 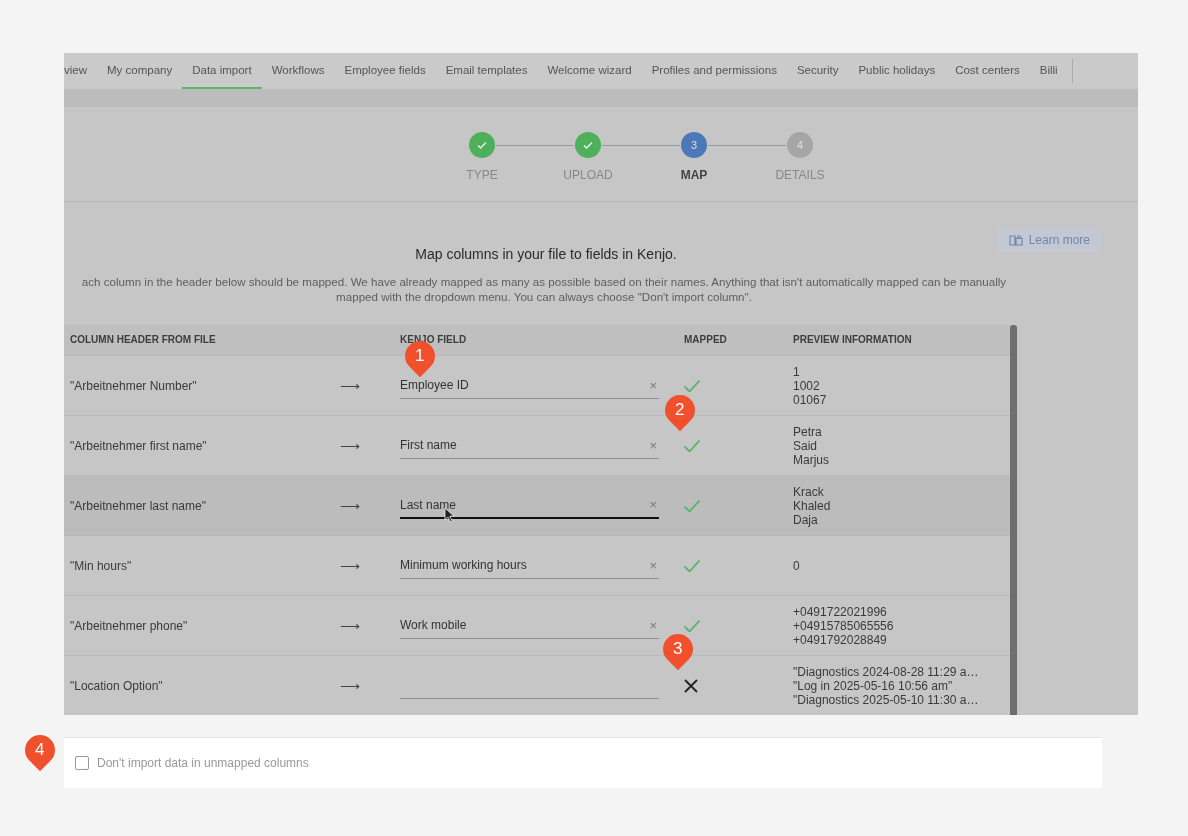 I want to click on tab: view, so click(x=80, y=71).